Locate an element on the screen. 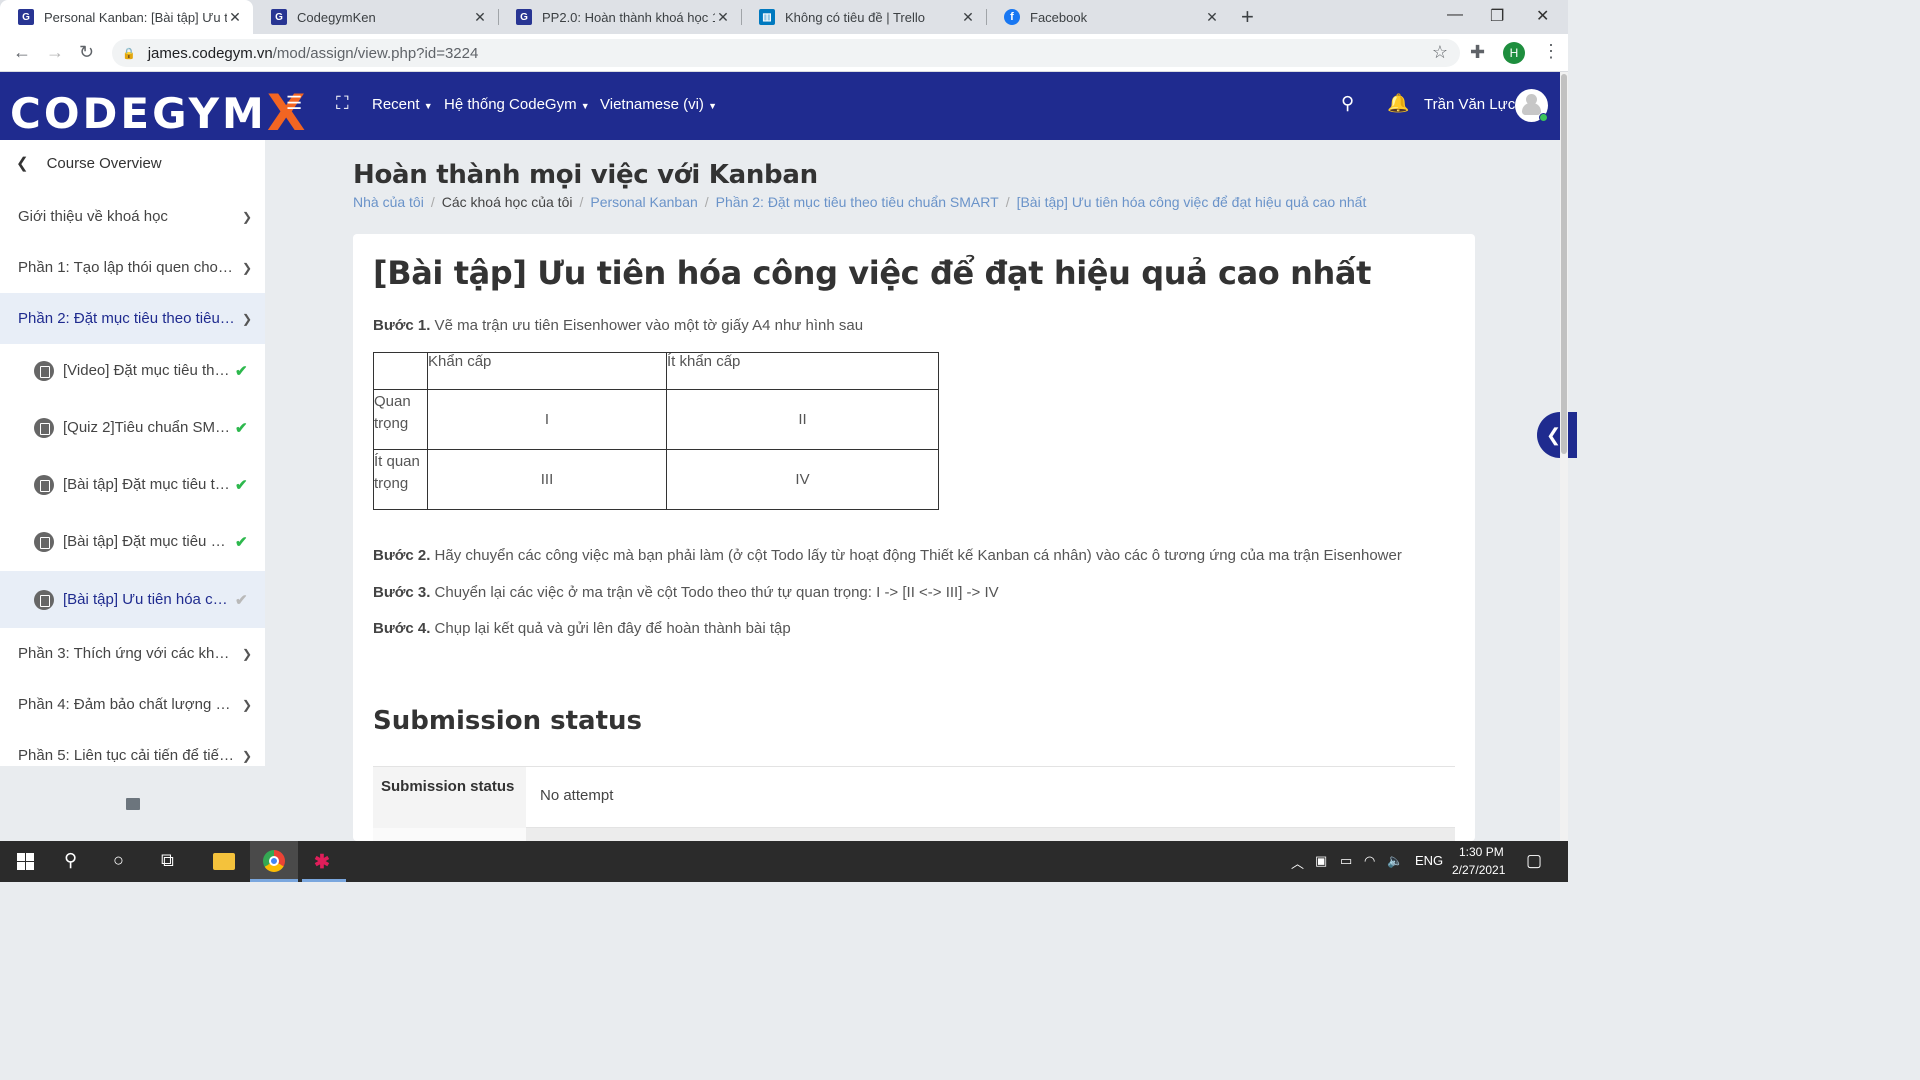 This screenshot has height=1080, width=1920. step-3-label: Bước 3. is located at coordinates (402, 592).